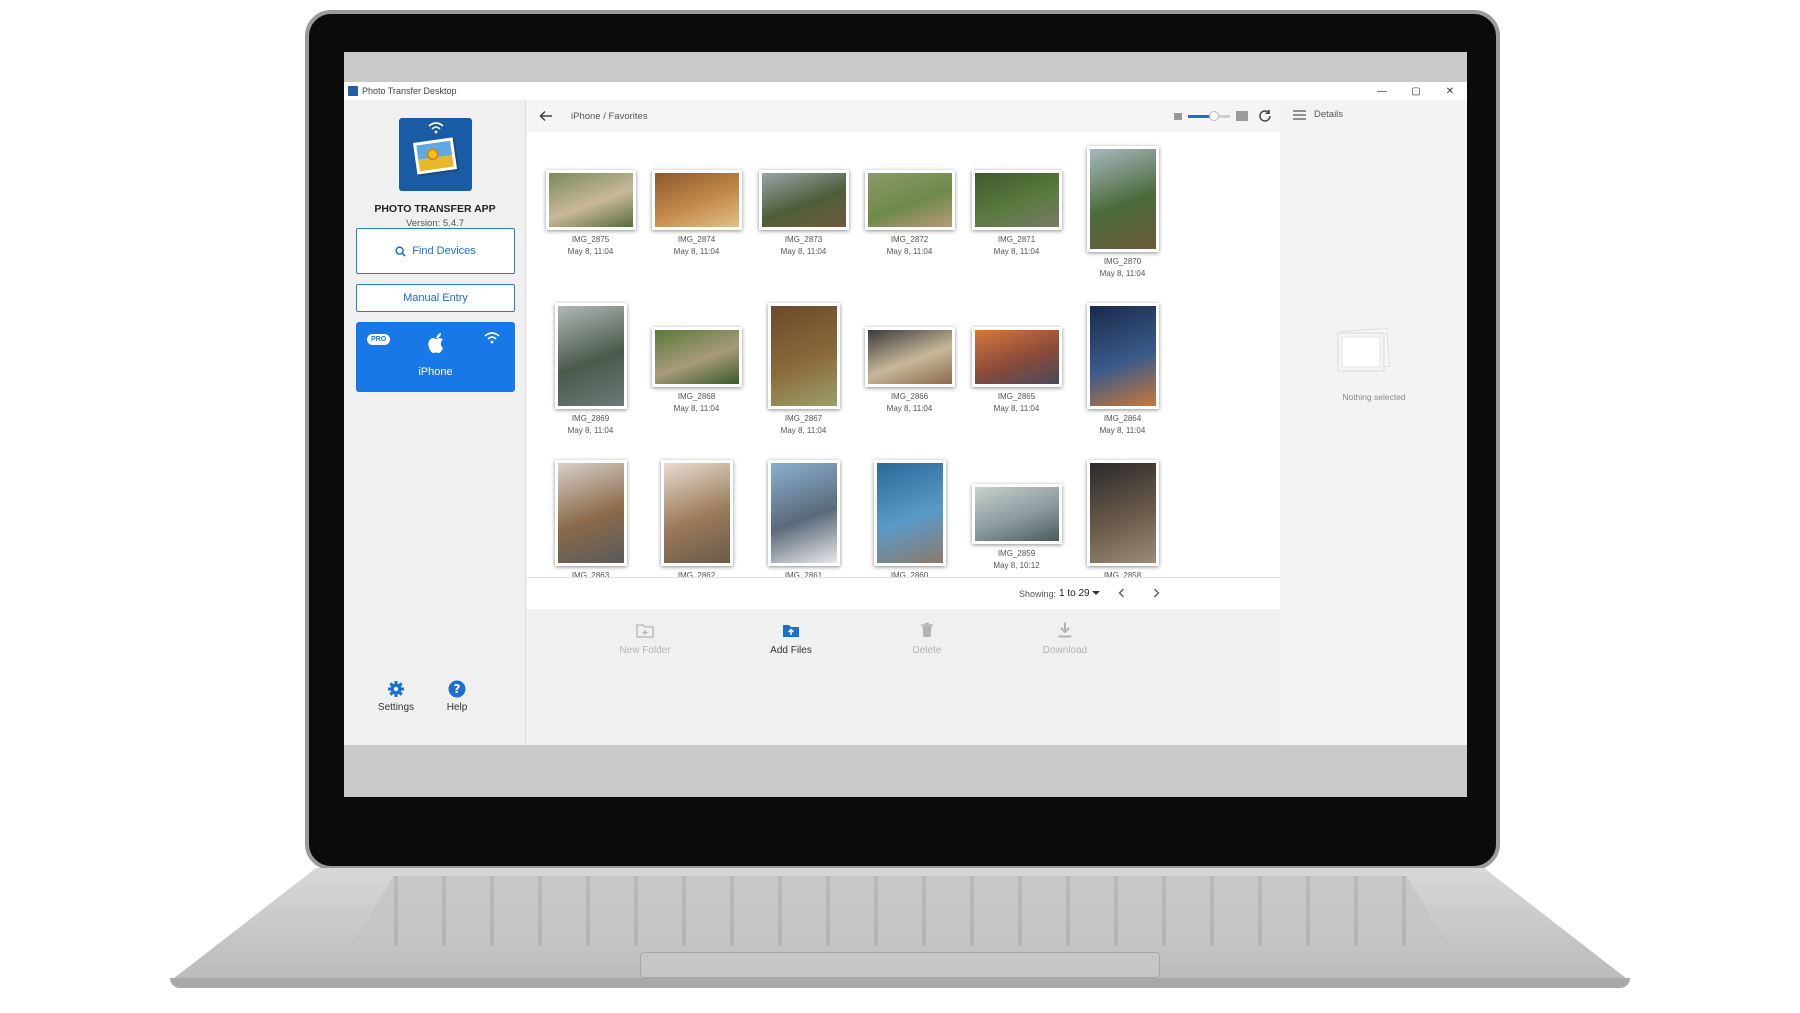 The width and height of the screenshot is (1800, 1013). I want to click on photo-tile: IMG_2866 May 8, 11:04, so click(909, 372).